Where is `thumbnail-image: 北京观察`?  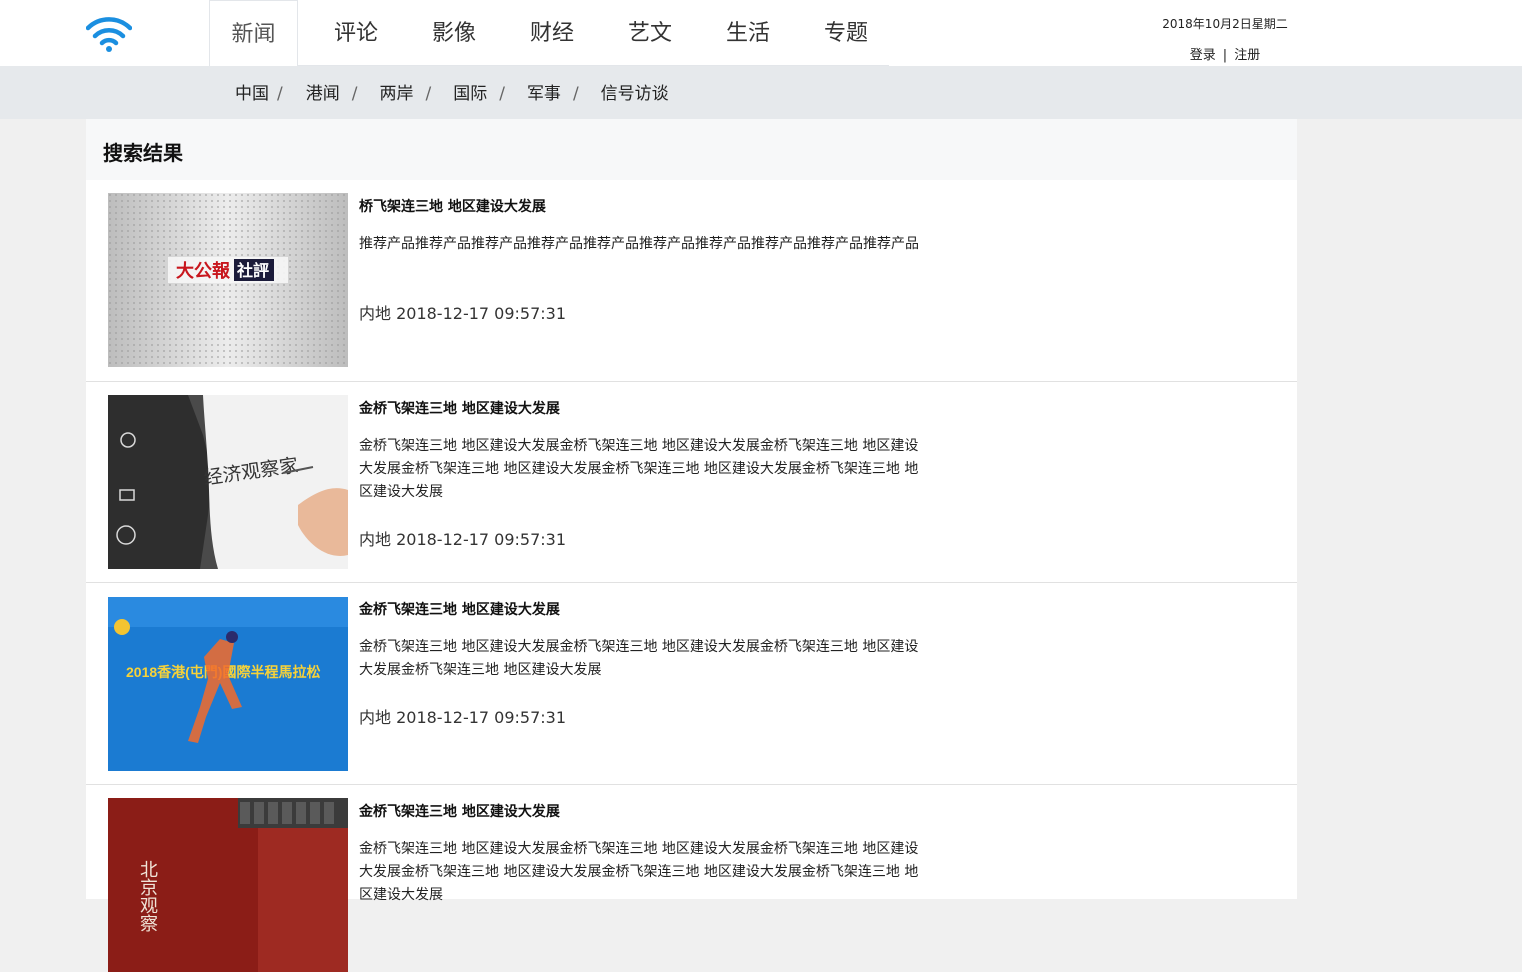
thumbnail-image: 北京观察 is located at coordinates (228, 885).